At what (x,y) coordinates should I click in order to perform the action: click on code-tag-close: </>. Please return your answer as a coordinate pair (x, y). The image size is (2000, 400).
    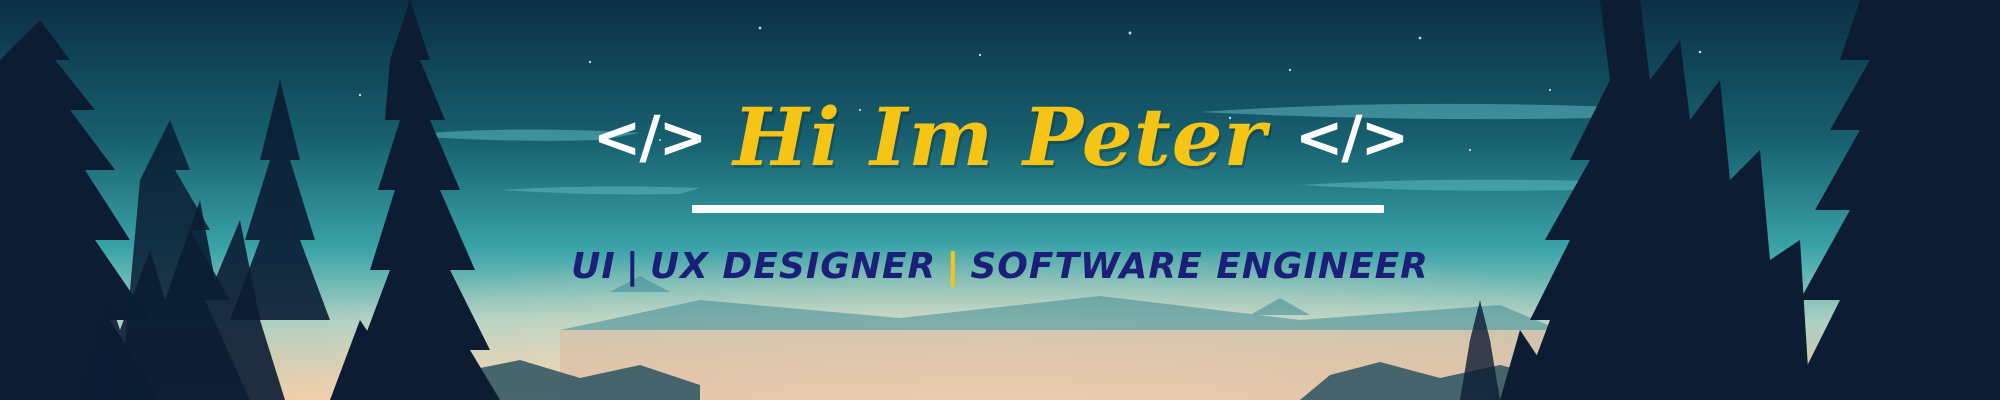
    Looking at the image, I should click on (1351, 137).